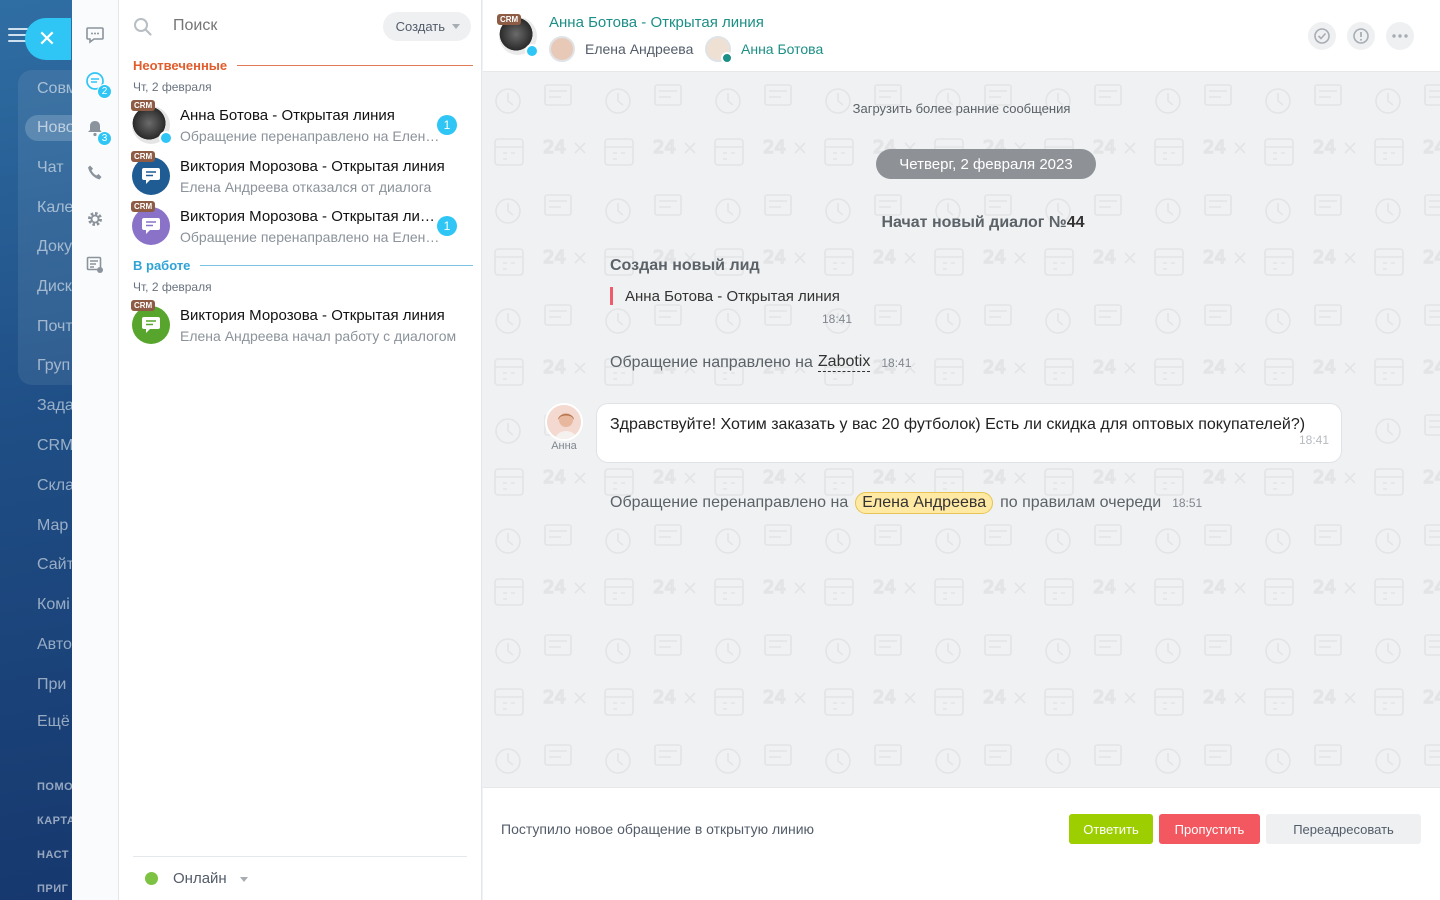 The height and width of the screenshot is (900, 1440). I want to click on operator-mention: Елена Андреева, so click(924, 503).